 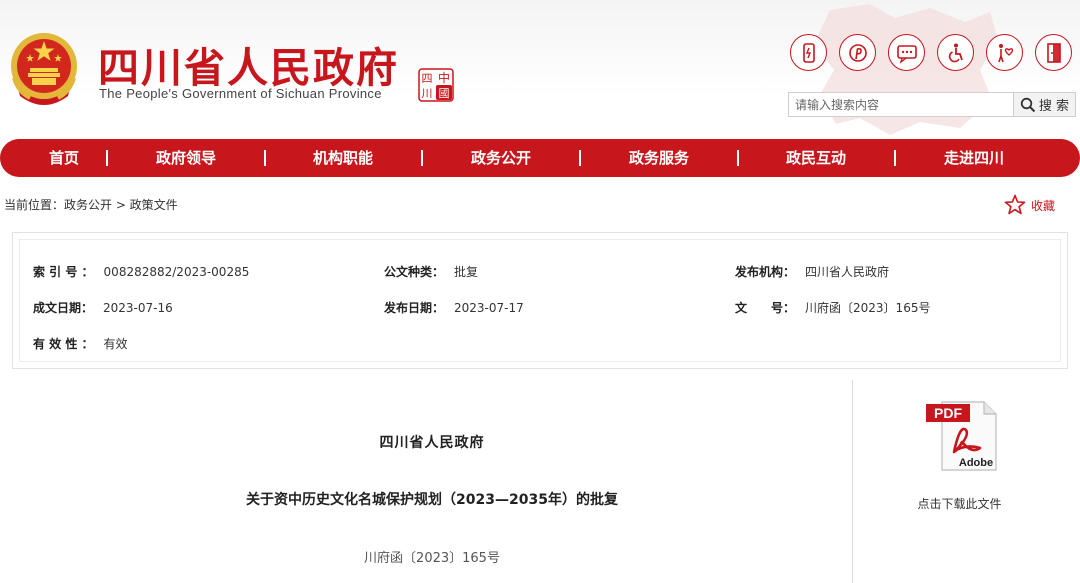 What do you see at coordinates (974, 158) in the screenshot?
I see `nav-item-about-sichuan: 走进四川` at bounding box center [974, 158].